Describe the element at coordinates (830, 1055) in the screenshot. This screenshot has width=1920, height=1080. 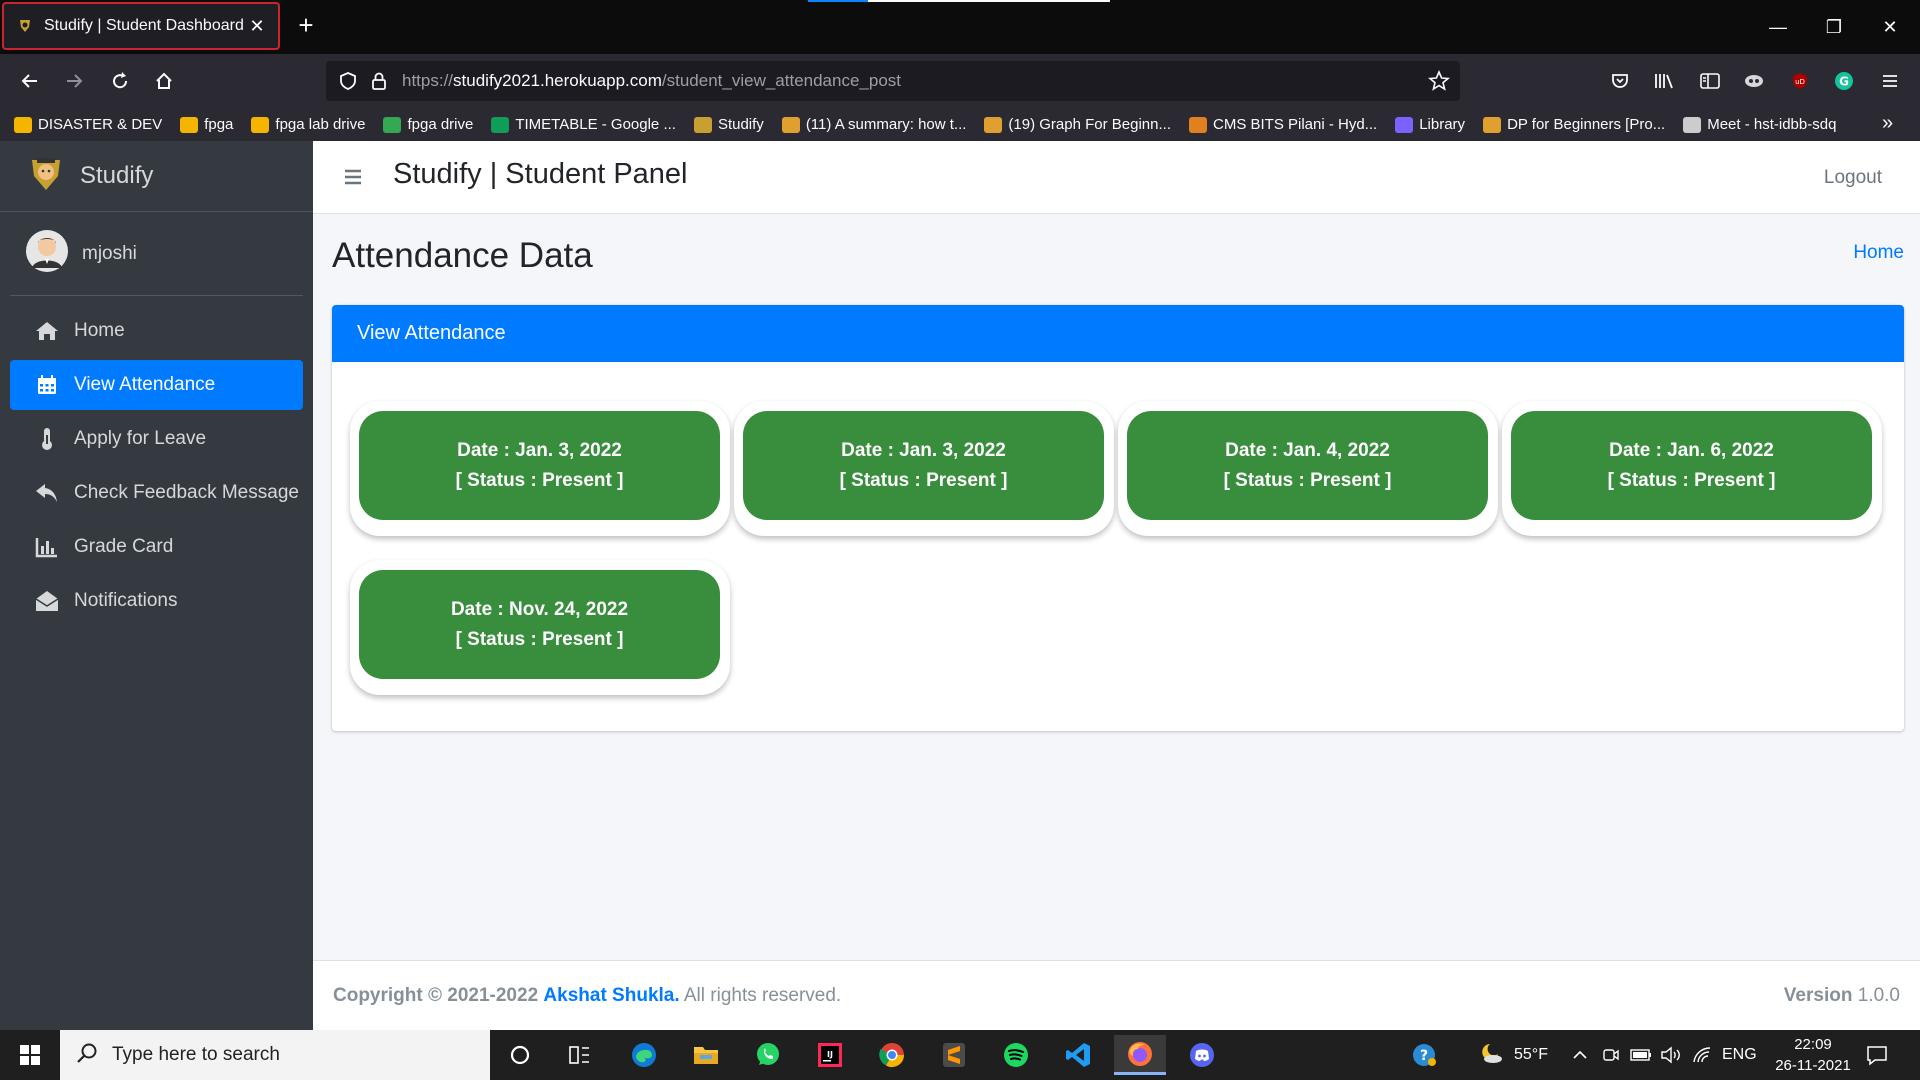
I see `intellij-icon: IJ` at that location.